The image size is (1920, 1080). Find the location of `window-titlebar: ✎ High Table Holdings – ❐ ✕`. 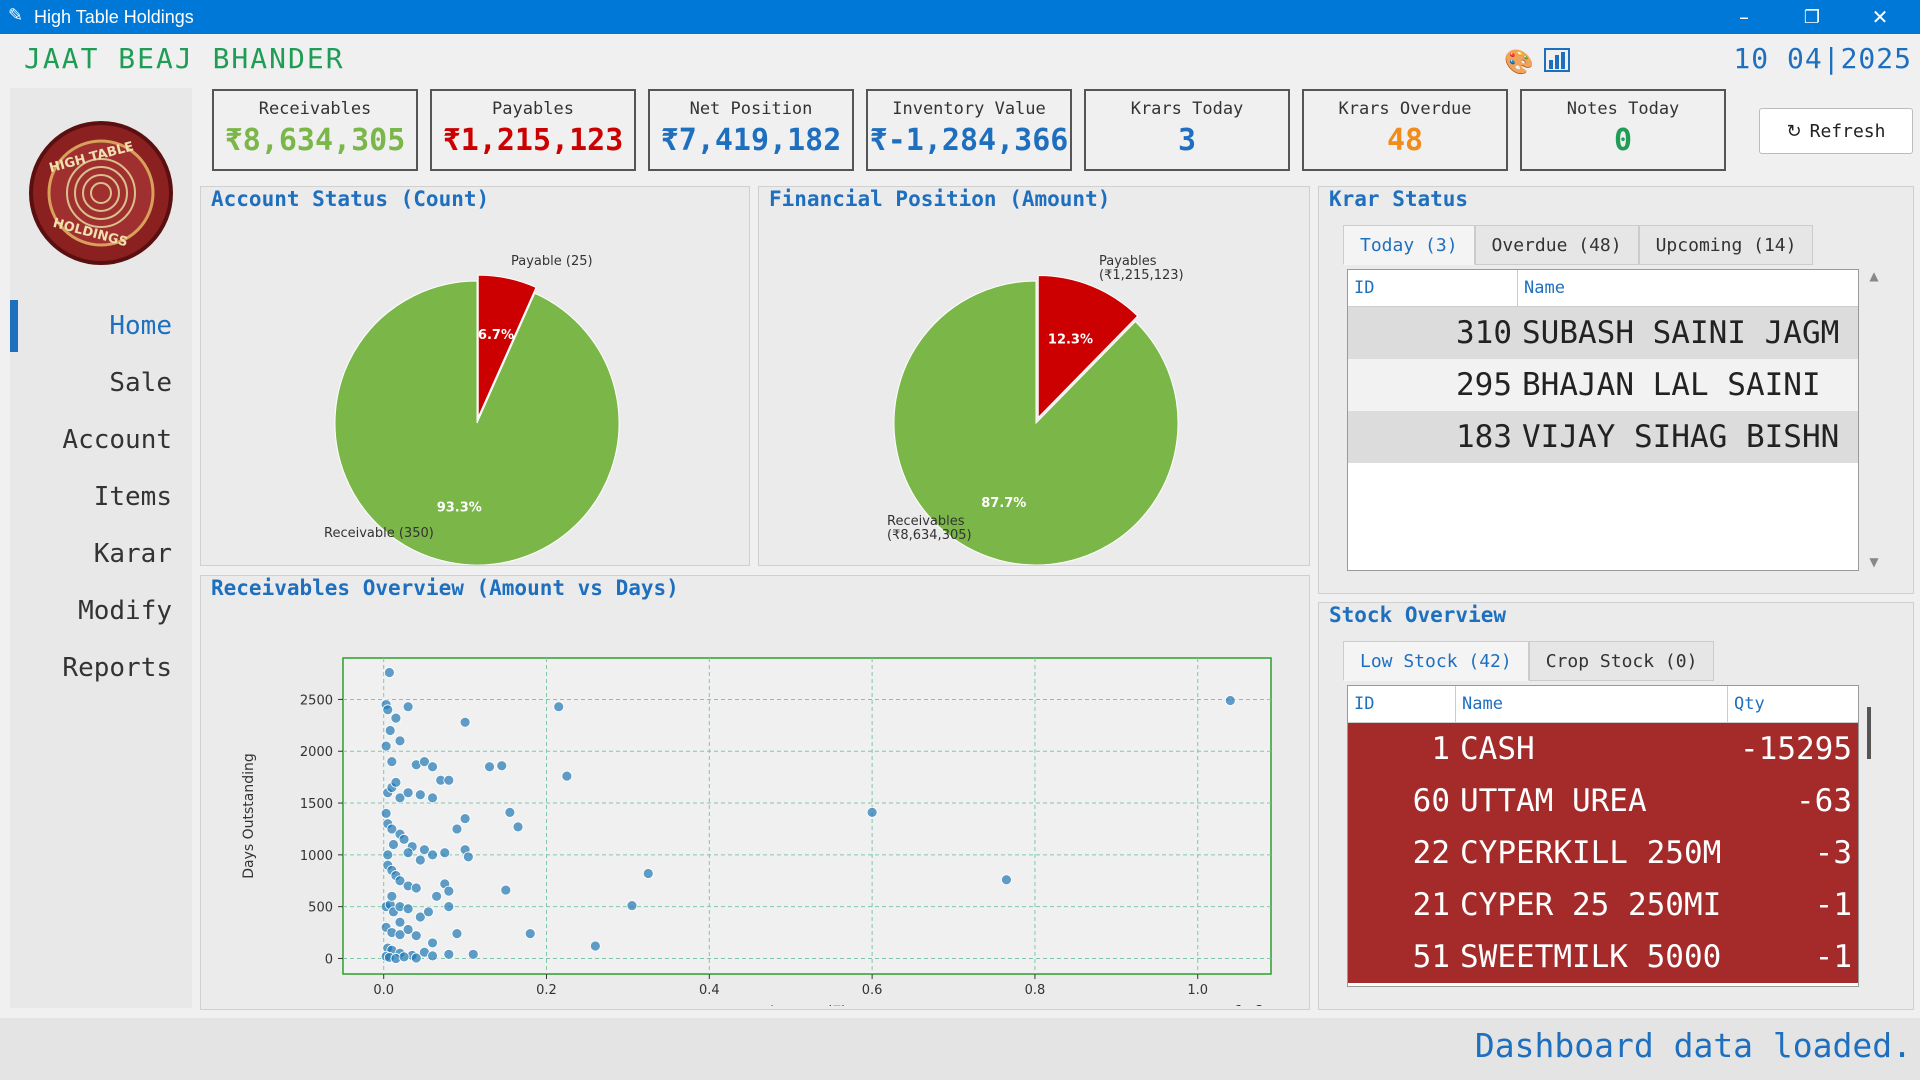

window-titlebar: ✎ High Table Holdings – ❐ ✕ is located at coordinates (960, 17).